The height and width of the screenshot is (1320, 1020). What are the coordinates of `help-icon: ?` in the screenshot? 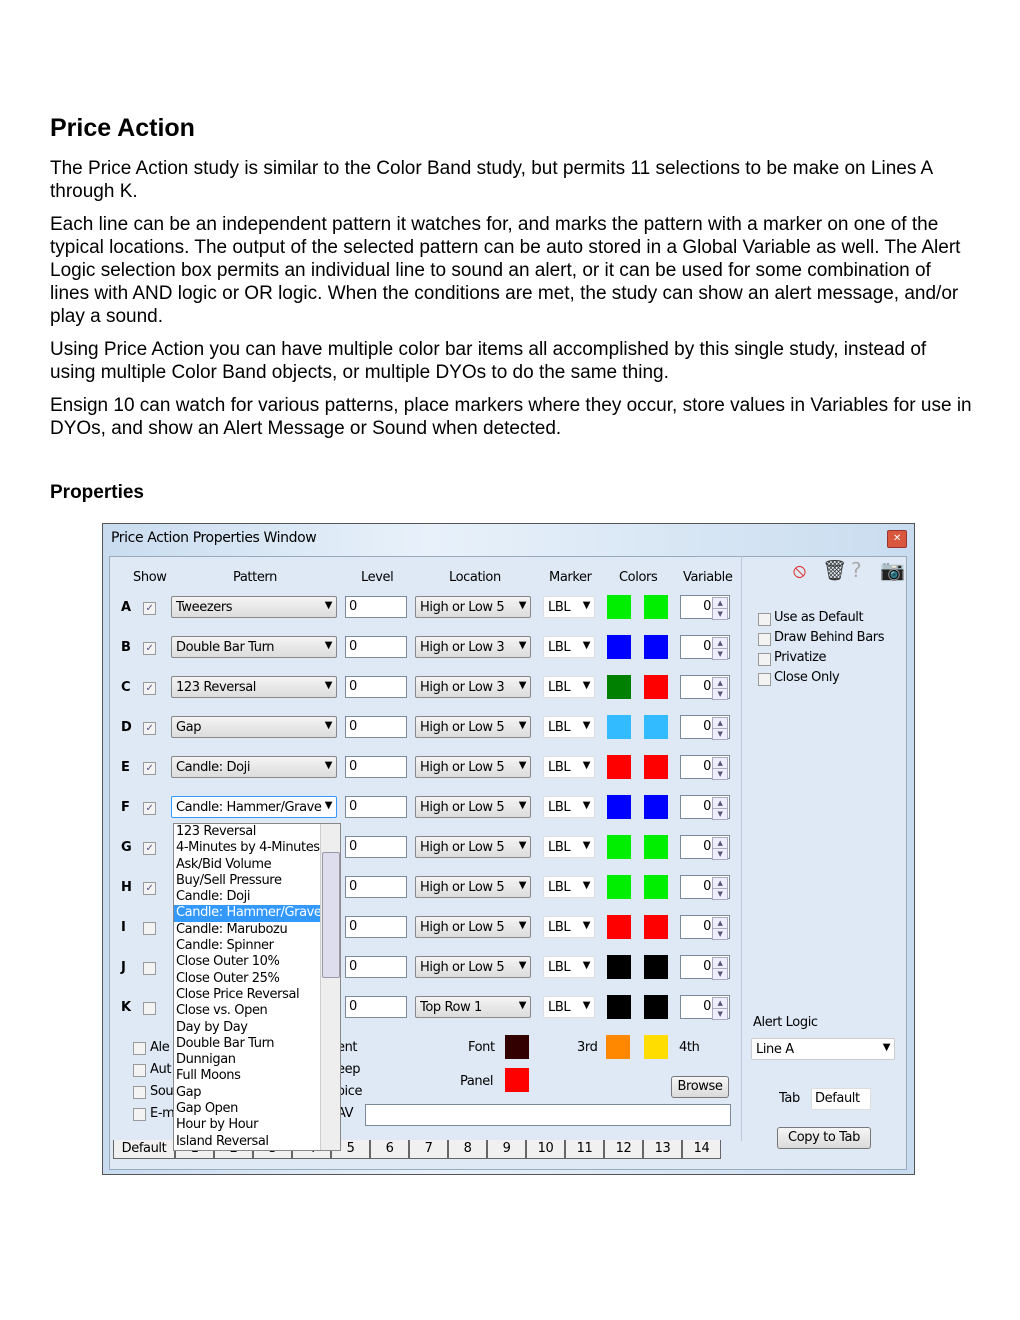 It's located at (856, 570).